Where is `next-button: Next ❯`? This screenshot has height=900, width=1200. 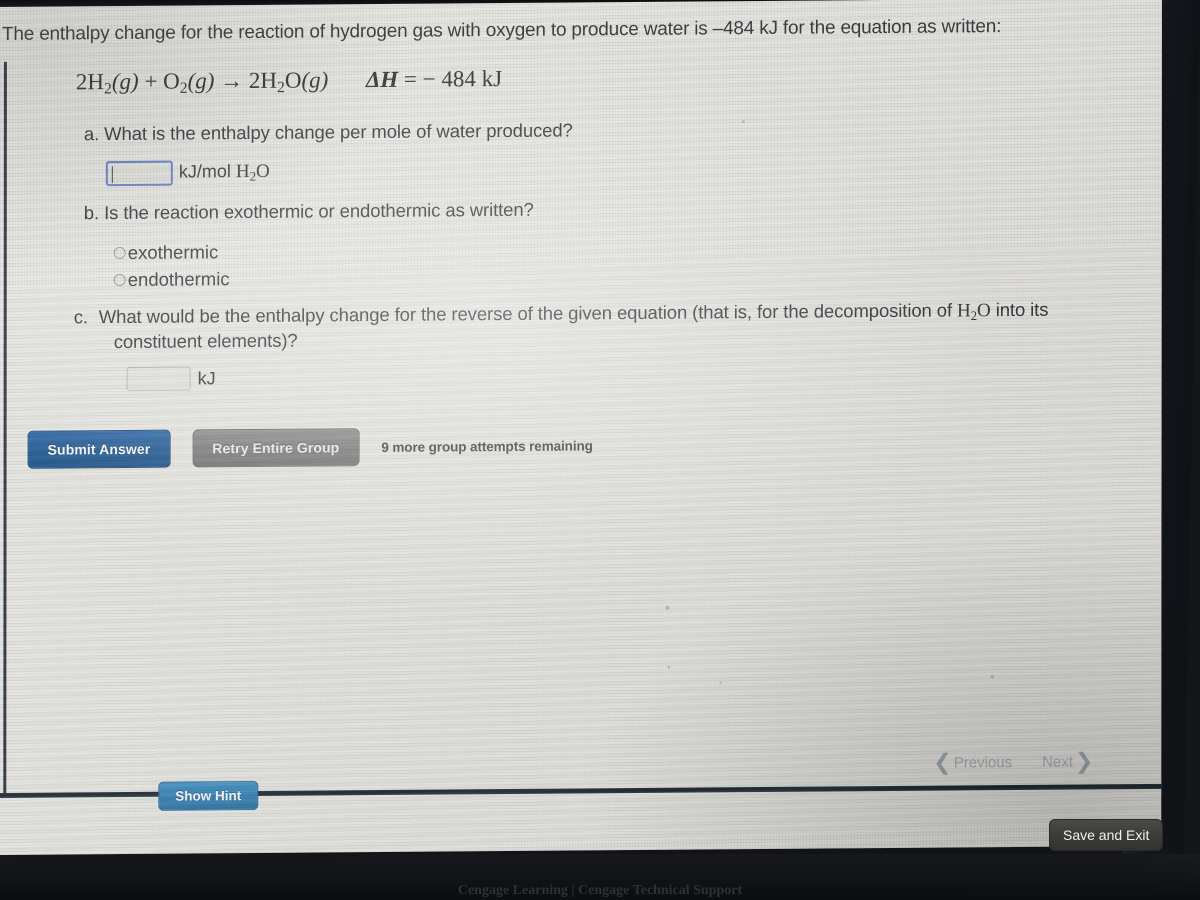 next-button: Next ❯ is located at coordinates (1068, 761).